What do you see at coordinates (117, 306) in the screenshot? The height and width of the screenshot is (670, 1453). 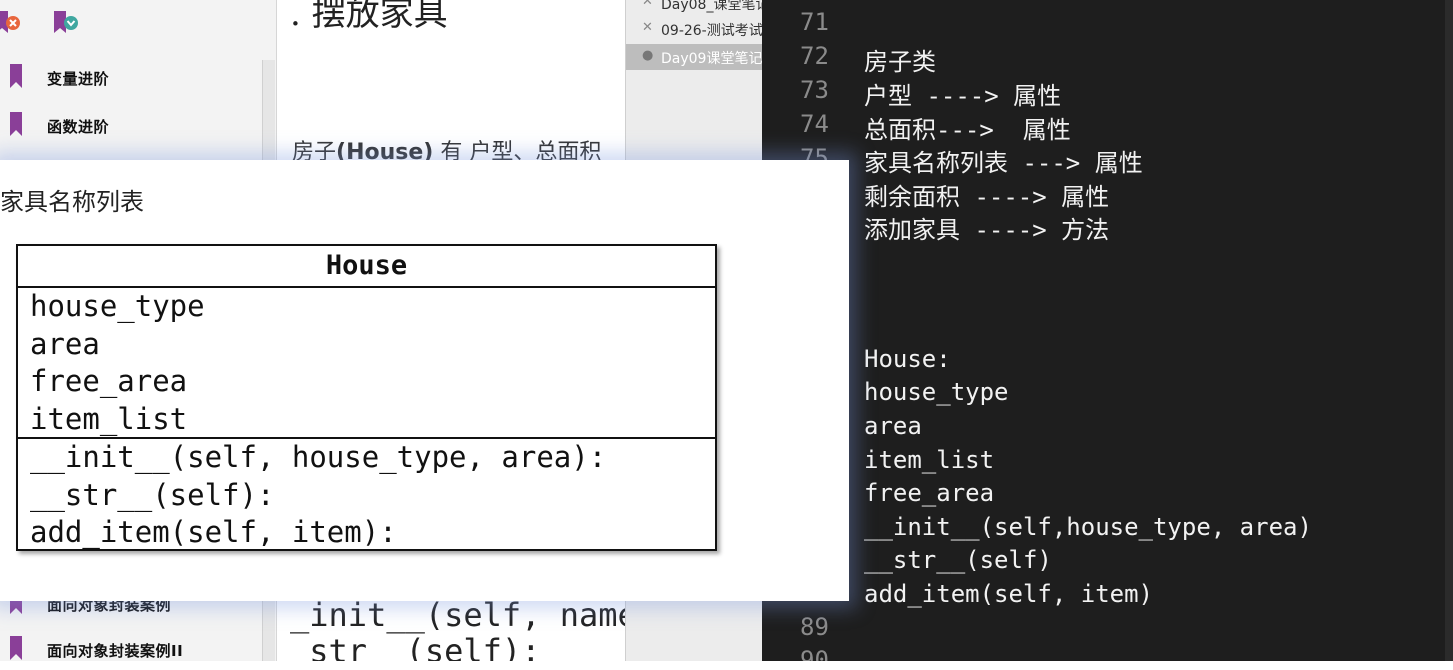 I see `uml-attribute: house_type` at bounding box center [117, 306].